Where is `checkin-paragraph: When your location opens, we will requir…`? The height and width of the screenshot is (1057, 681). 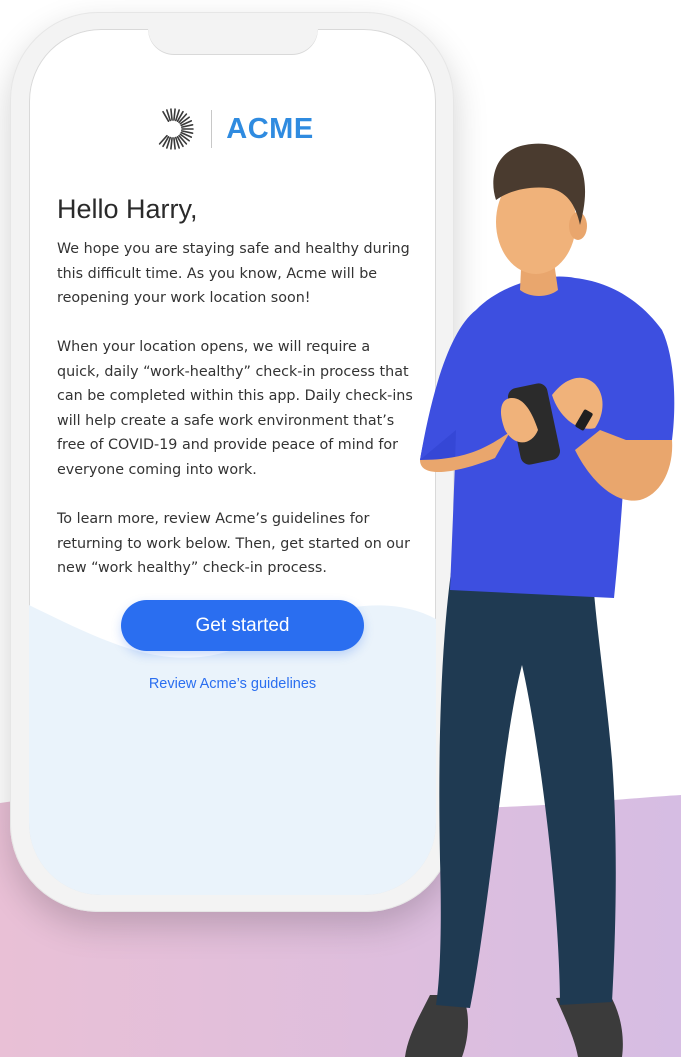
checkin-paragraph: When your location opens, we will requir… is located at coordinates (235, 408).